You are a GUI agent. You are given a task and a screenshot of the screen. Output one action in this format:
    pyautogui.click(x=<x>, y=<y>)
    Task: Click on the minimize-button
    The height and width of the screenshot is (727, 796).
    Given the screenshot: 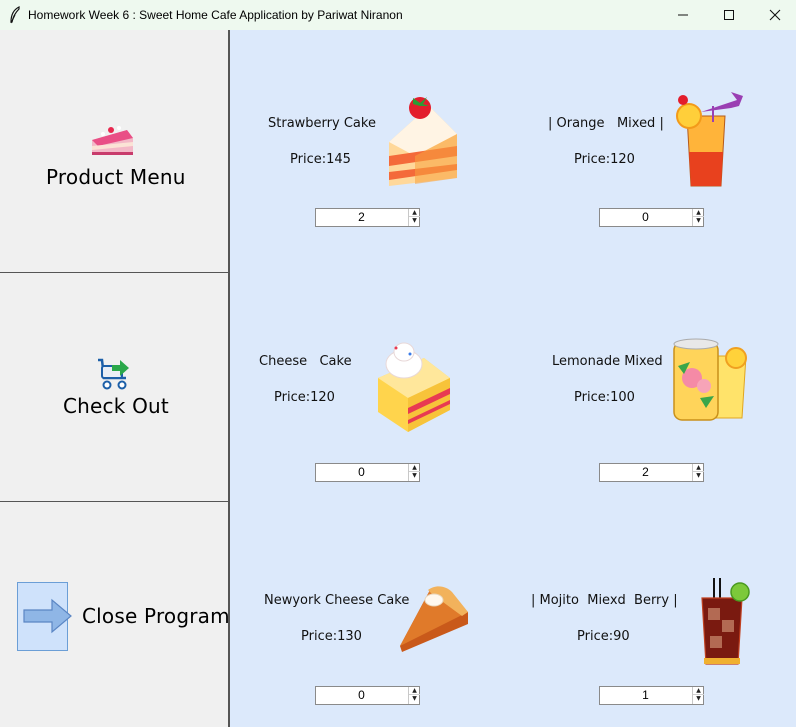 What is the action you would take?
    pyautogui.click(x=683, y=15)
    